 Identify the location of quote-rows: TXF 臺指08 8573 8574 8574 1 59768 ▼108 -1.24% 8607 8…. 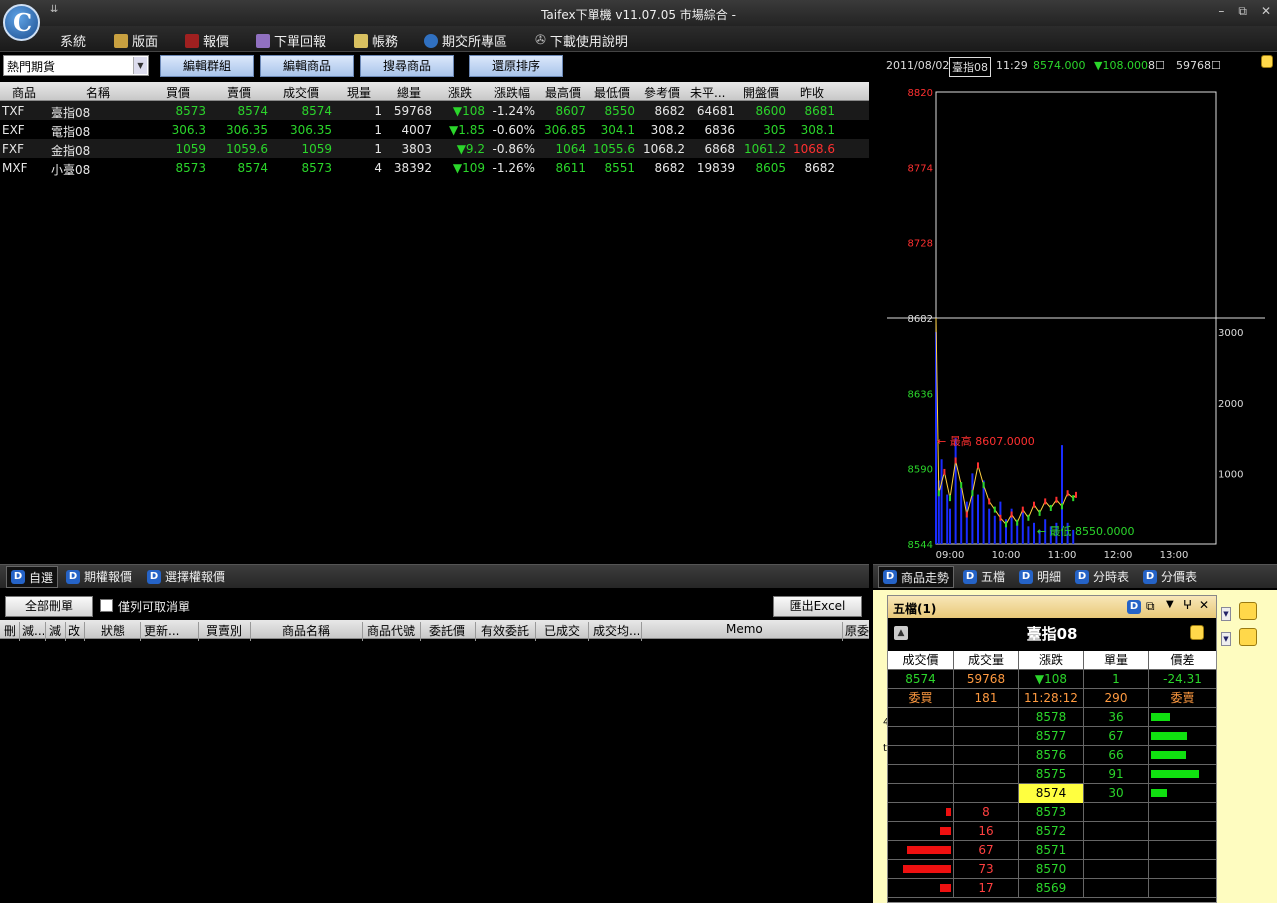
(434, 139).